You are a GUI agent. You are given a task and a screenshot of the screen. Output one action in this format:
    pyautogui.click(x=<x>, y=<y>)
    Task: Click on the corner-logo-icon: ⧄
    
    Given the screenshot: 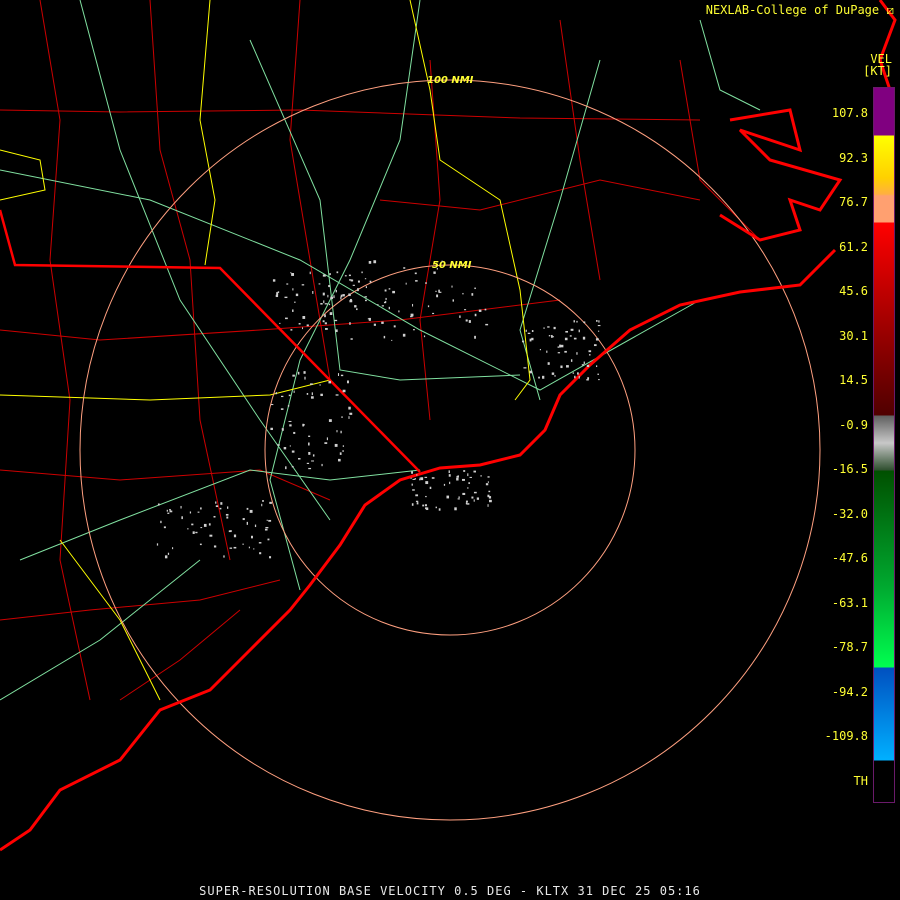 What is the action you would take?
    pyautogui.click(x=890, y=10)
    